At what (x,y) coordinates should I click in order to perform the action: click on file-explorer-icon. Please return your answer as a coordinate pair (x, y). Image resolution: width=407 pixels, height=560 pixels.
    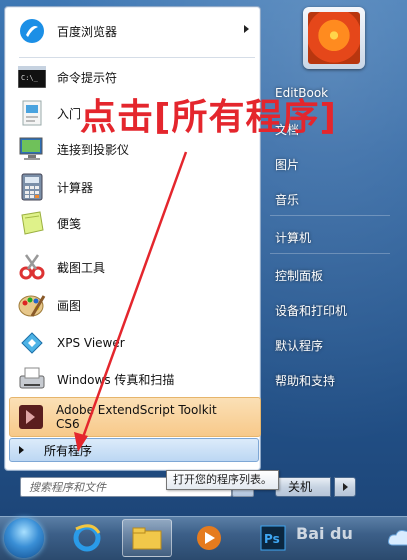
    Looking at the image, I should click on (147, 538).